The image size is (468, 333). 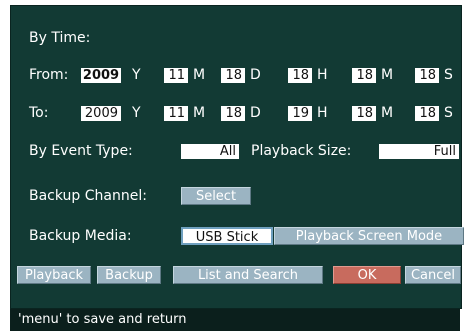 I want to click on from-minute-unit: M, so click(x=387, y=75).